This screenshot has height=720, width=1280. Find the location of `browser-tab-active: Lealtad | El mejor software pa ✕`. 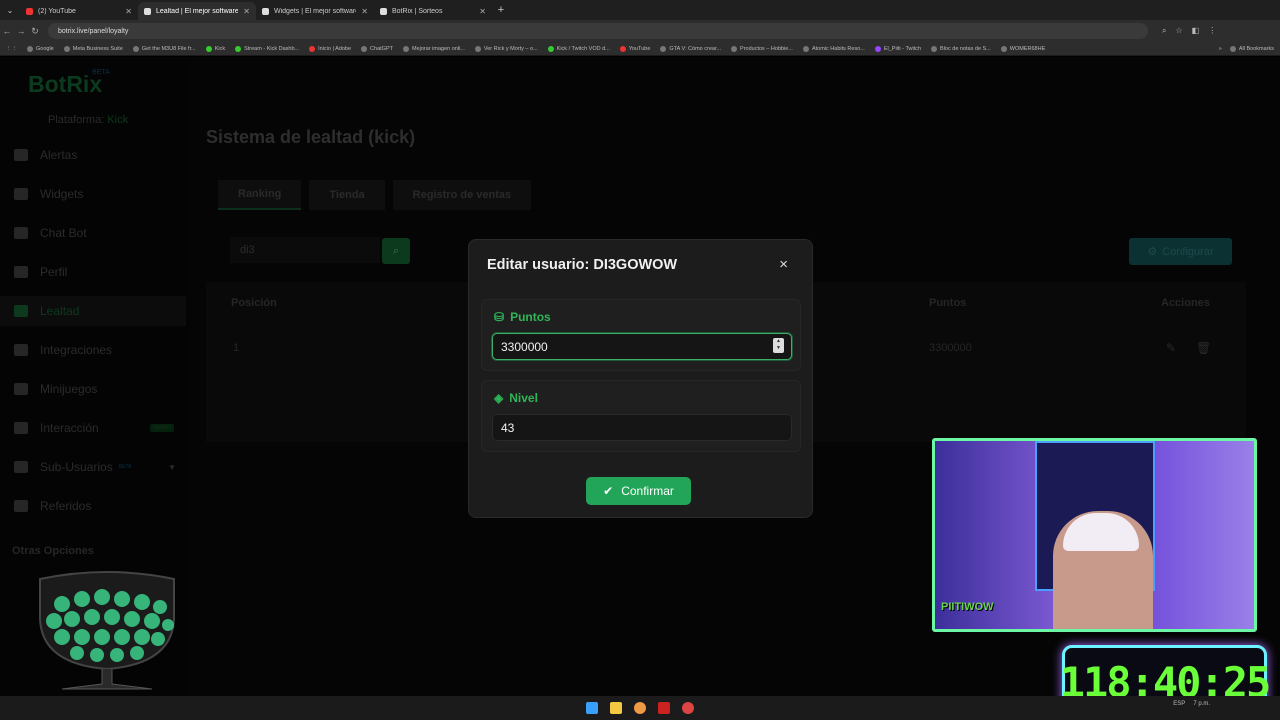

browser-tab-active: Lealtad | El mejor software pa ✕ is located at coordinates (197, 11).